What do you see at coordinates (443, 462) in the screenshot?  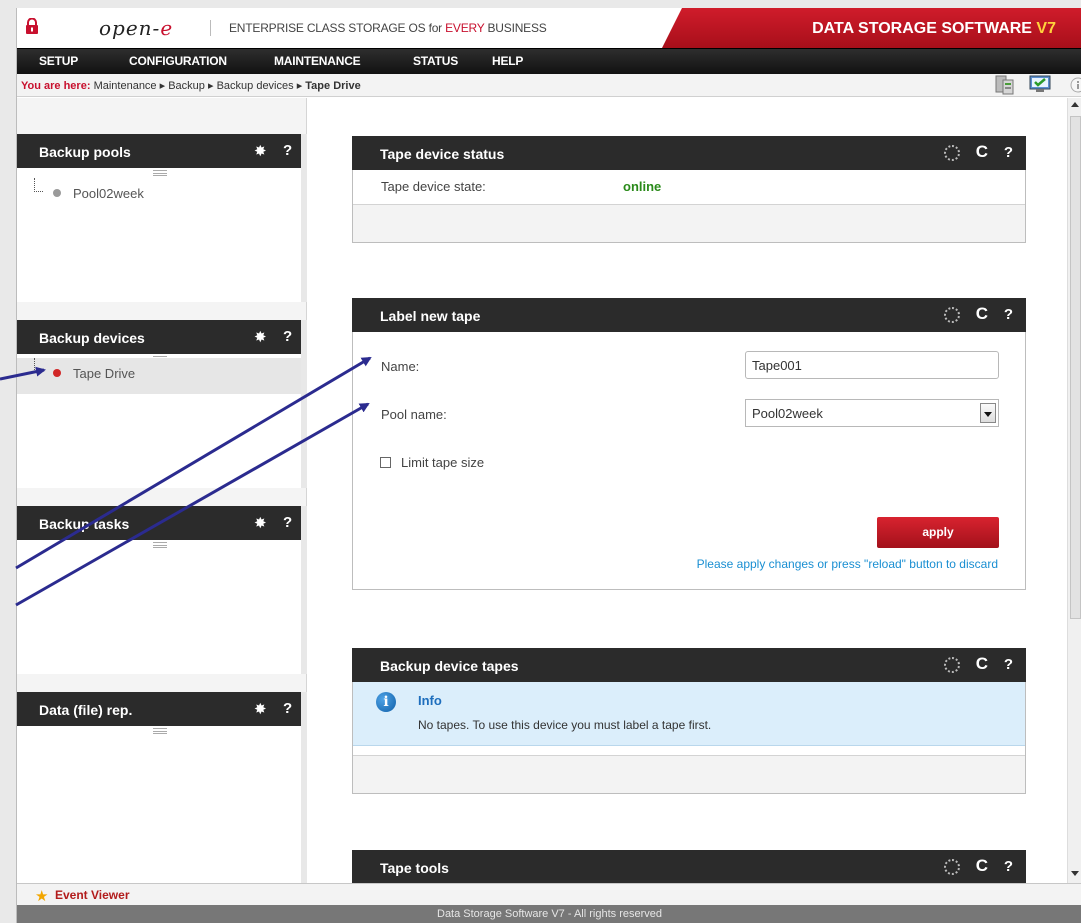 I see `limit-tape-size-label: Limit tape size` at bounding box center [443, 462].